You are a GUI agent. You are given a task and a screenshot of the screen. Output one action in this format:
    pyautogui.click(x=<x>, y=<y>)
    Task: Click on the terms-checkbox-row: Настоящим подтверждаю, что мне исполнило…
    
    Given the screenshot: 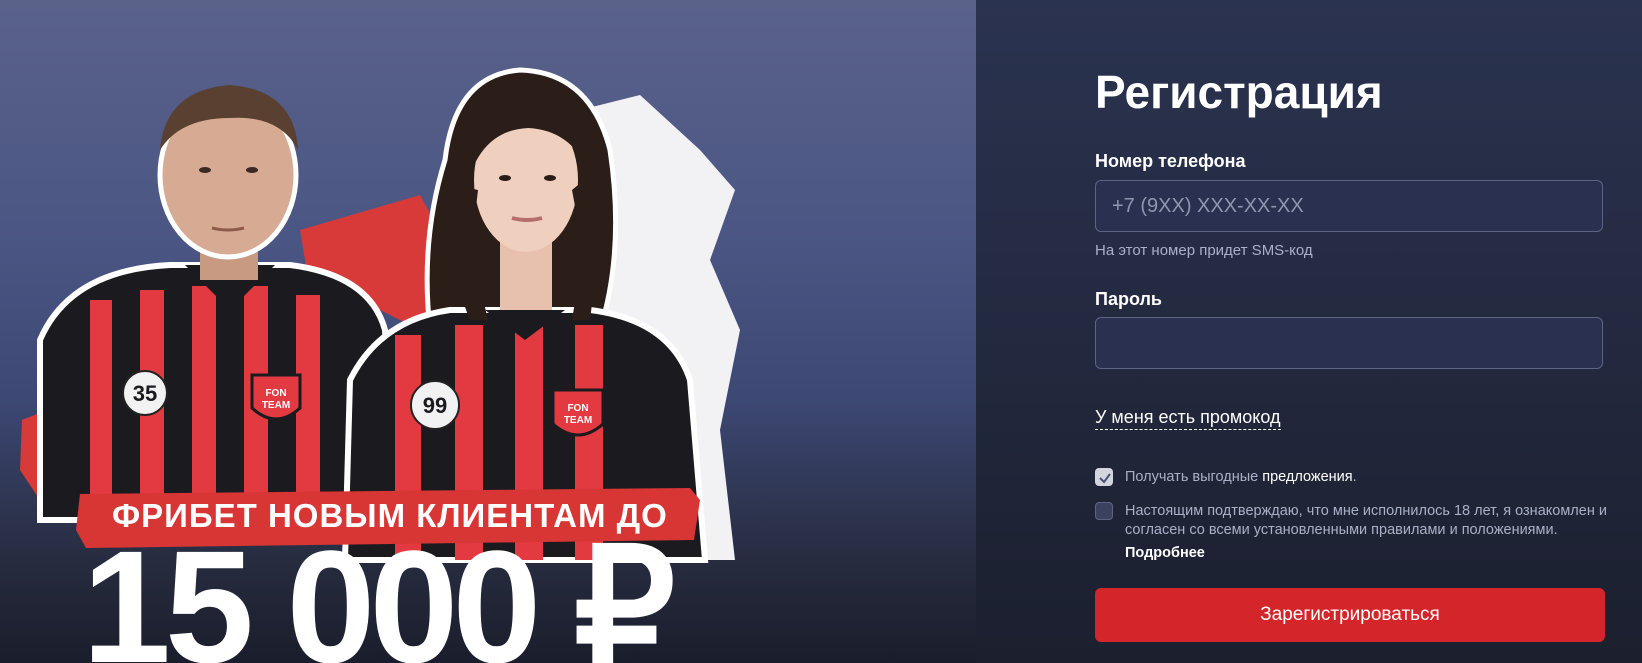 What is the action you would take?
    pyautogui.click(x=1365, y=522)
    